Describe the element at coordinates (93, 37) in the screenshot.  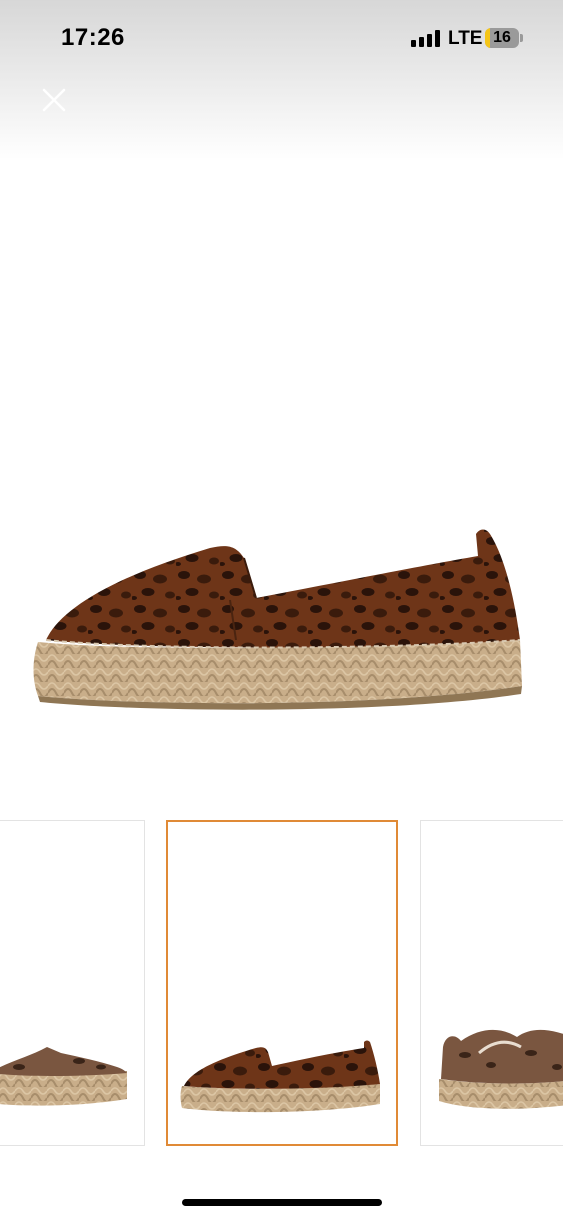
I see `status-time: 17:26` at that location.